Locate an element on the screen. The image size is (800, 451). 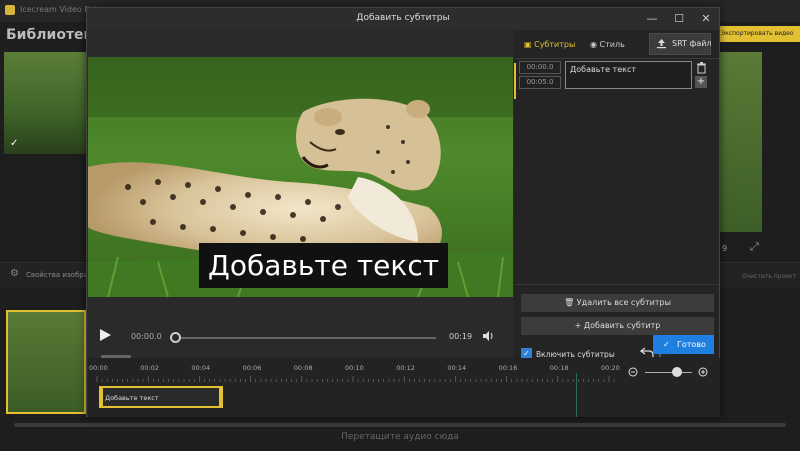
panel-divider is located at coordinates (616, 284).